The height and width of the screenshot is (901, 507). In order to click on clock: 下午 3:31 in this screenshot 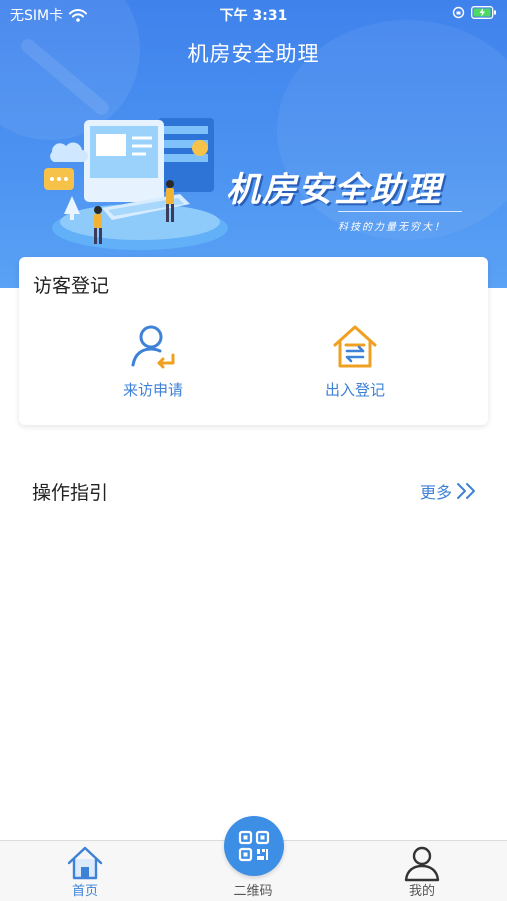, I will do `click(253, 16)`.